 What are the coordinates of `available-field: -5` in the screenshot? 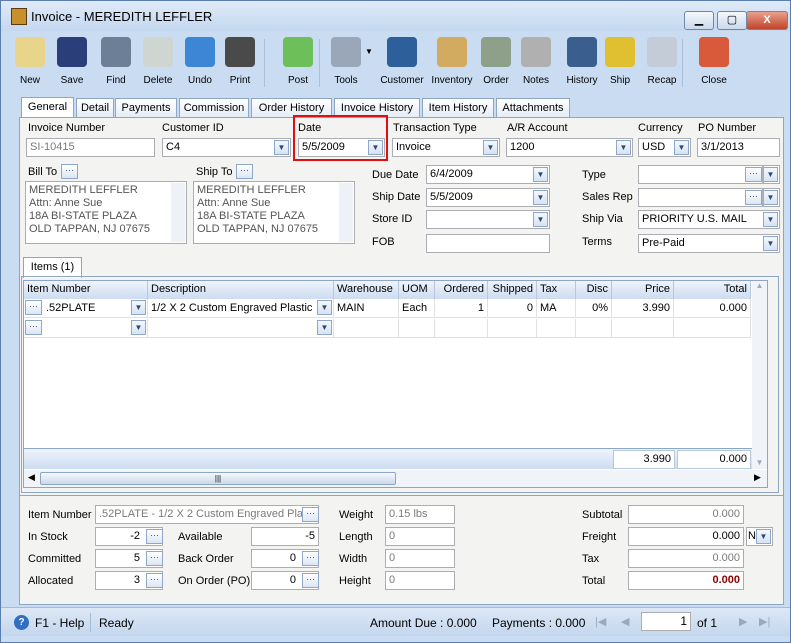 It's located at (285, 536).